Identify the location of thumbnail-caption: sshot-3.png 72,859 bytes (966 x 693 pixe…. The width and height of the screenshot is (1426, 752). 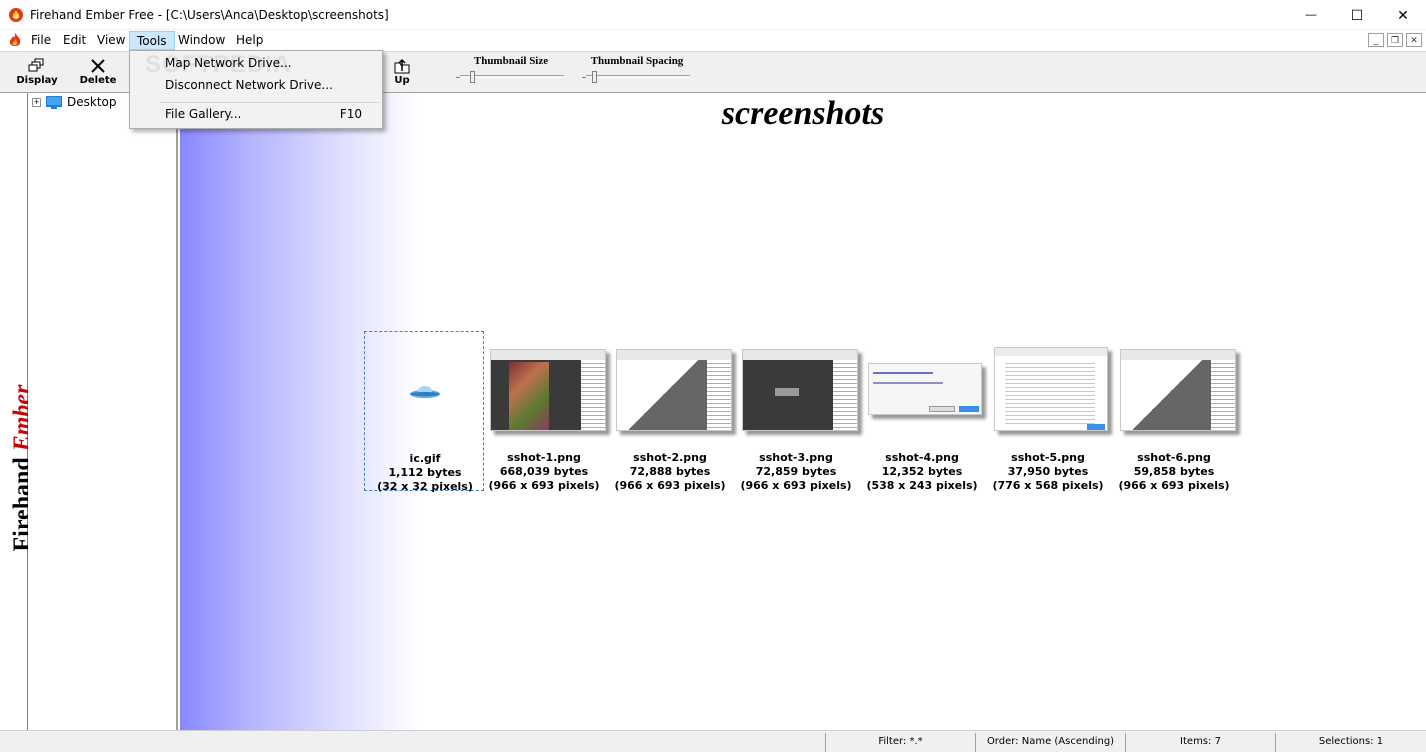
(796, 471).